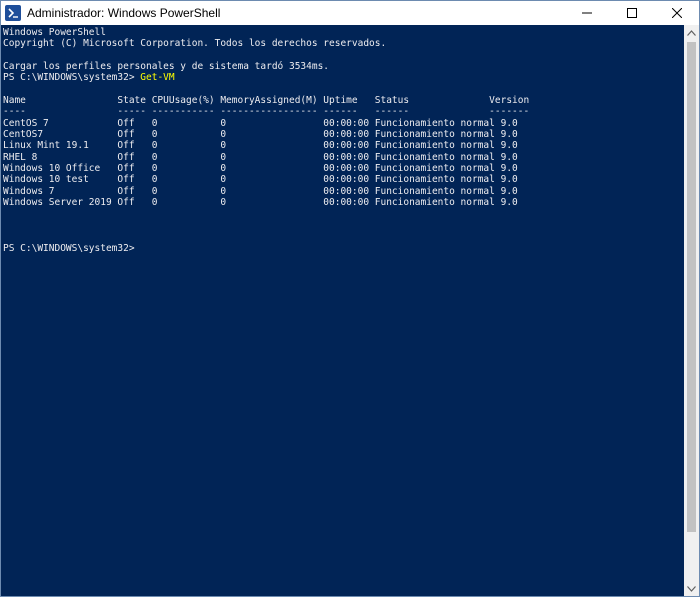 The image size is (700, 597). I want to click on scrollbar-thumb, so click(691, 287).